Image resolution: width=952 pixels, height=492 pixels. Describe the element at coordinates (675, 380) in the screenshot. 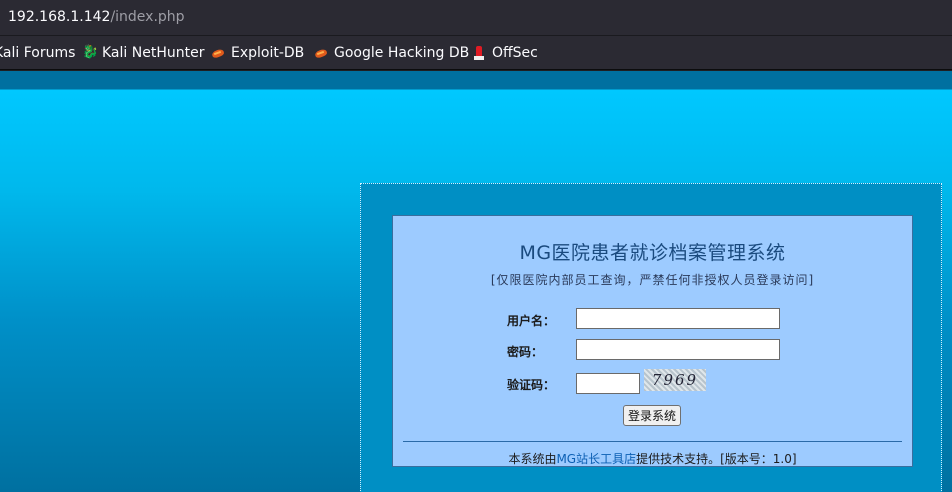

I see `captcha-image: 7969` at that location.